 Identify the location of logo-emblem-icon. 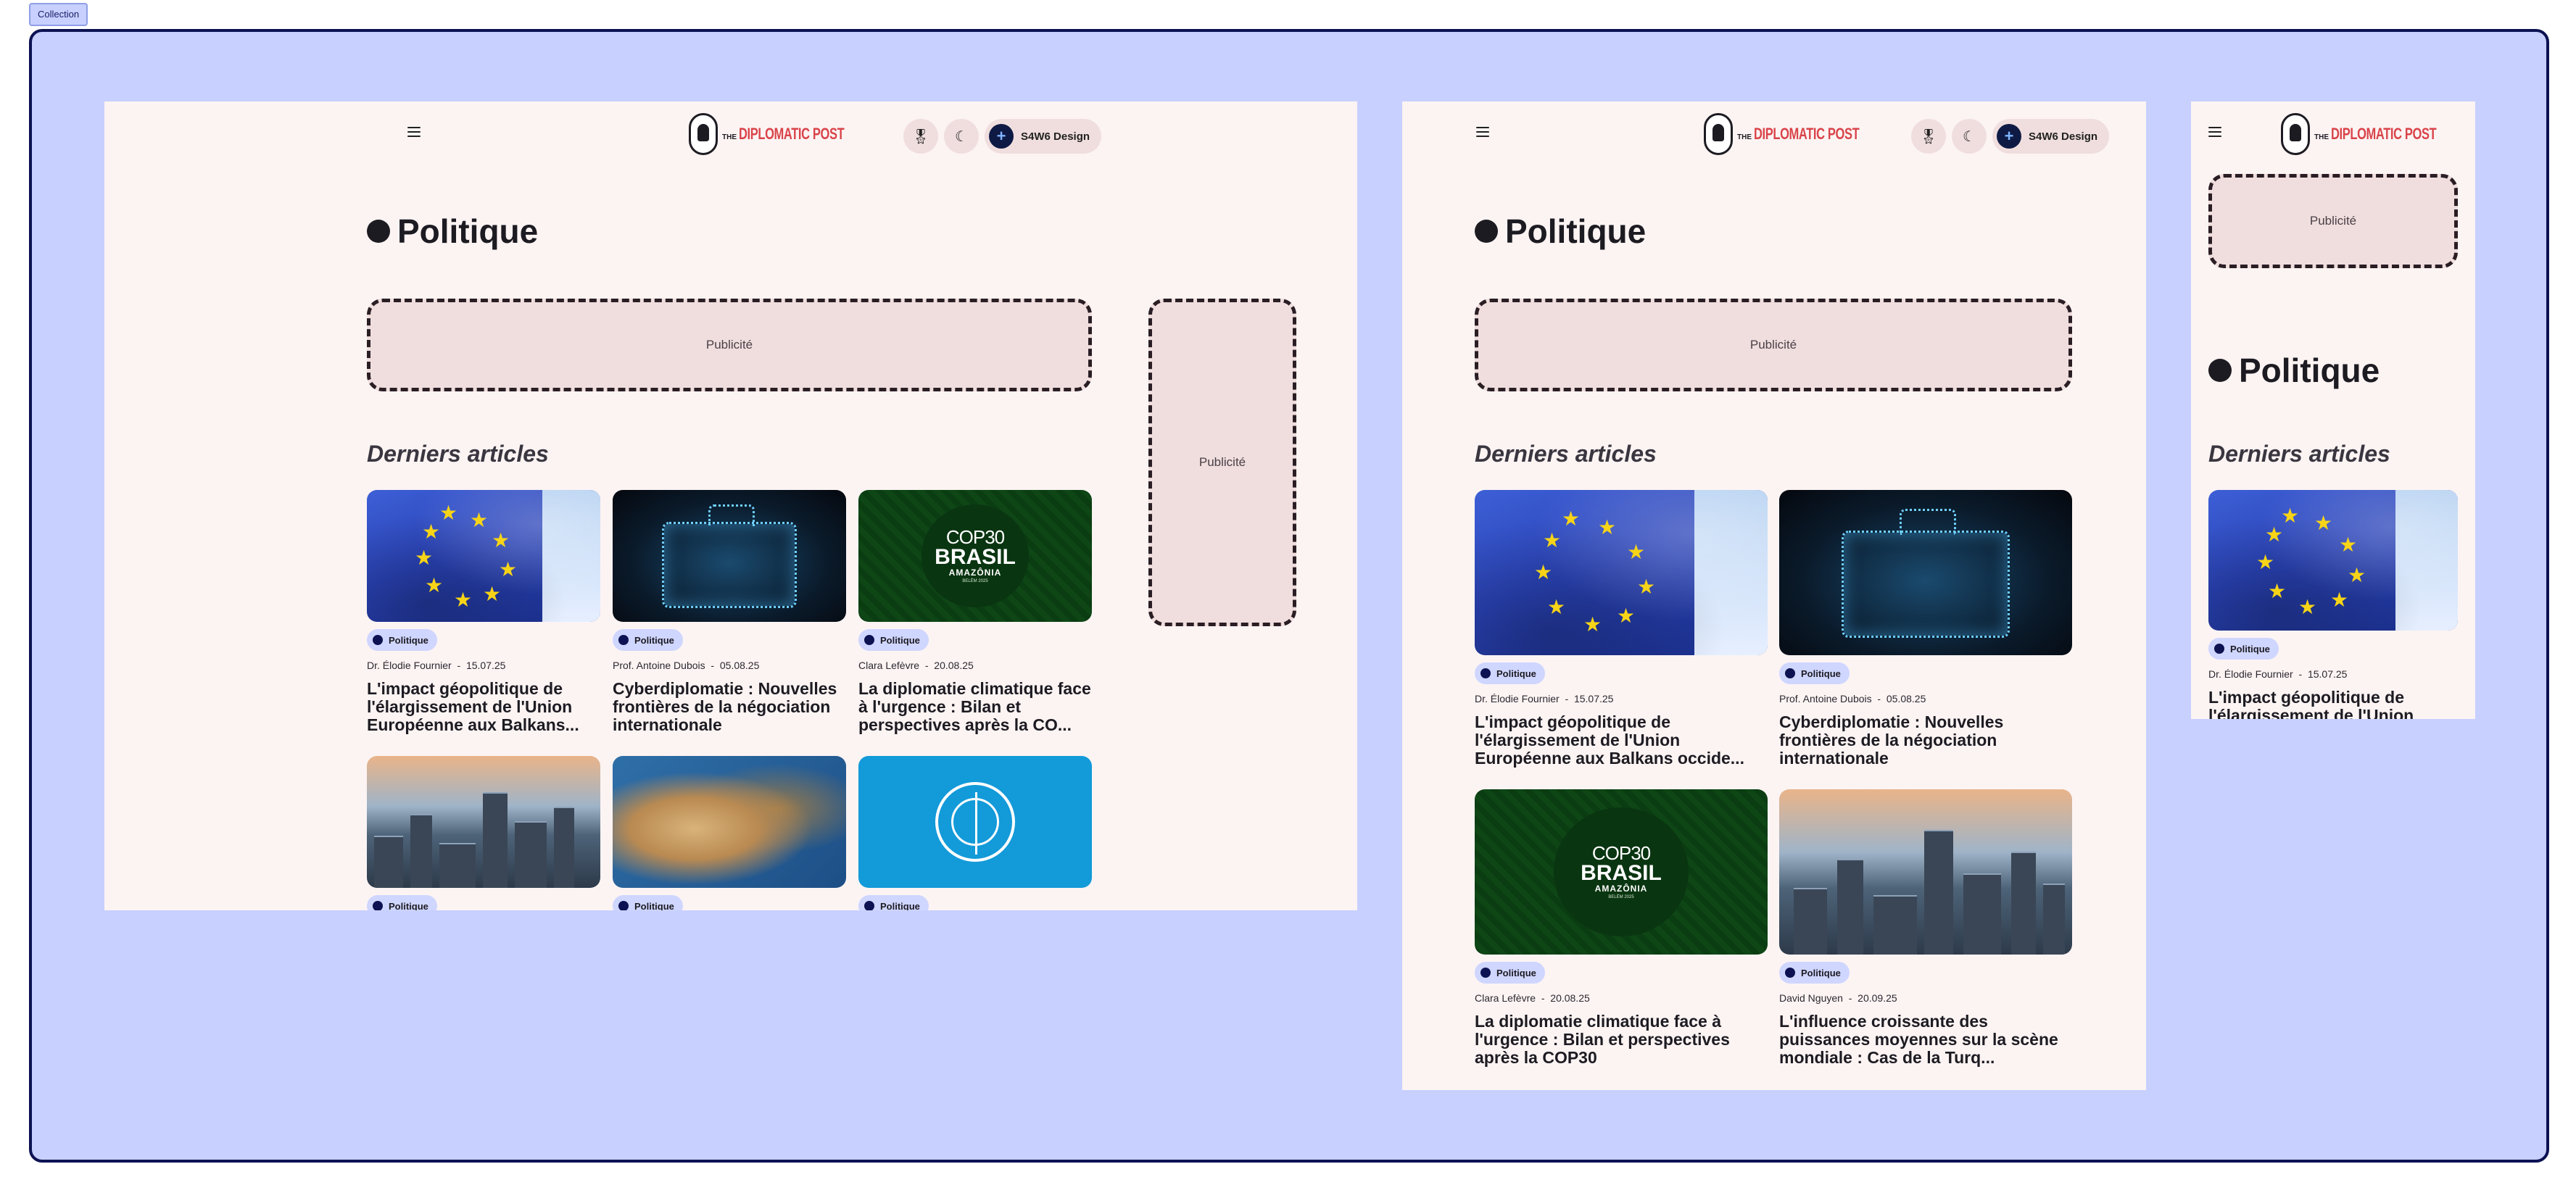
(1719, 134).